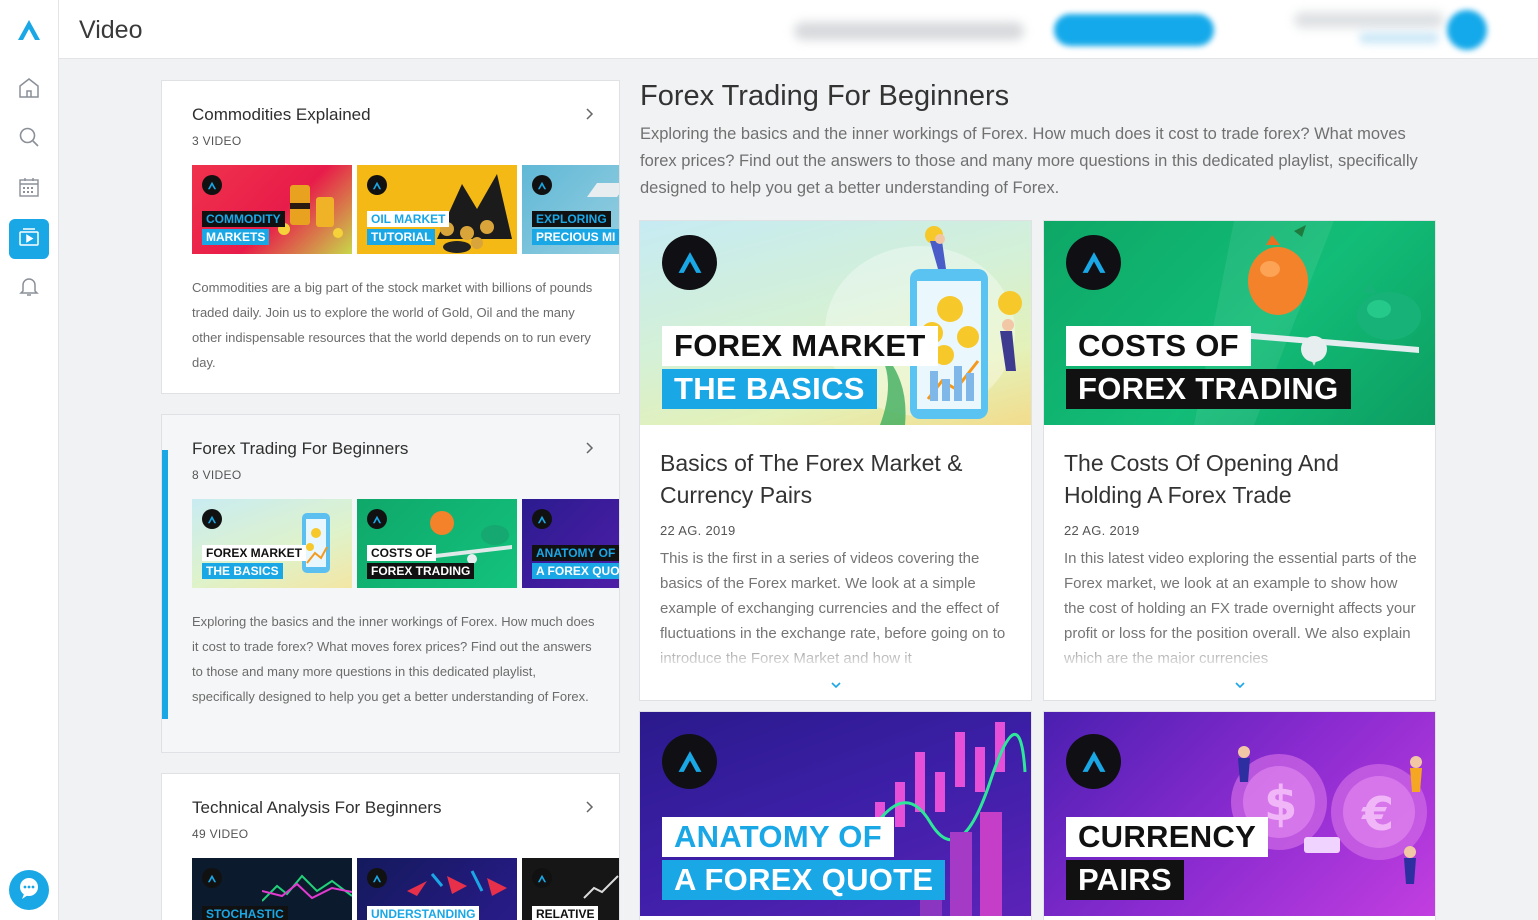 The image size is (1538, 920). I want to click on video-thumbnail: ANATOMY OF A FOREX QUOTE, so click(835, 814).